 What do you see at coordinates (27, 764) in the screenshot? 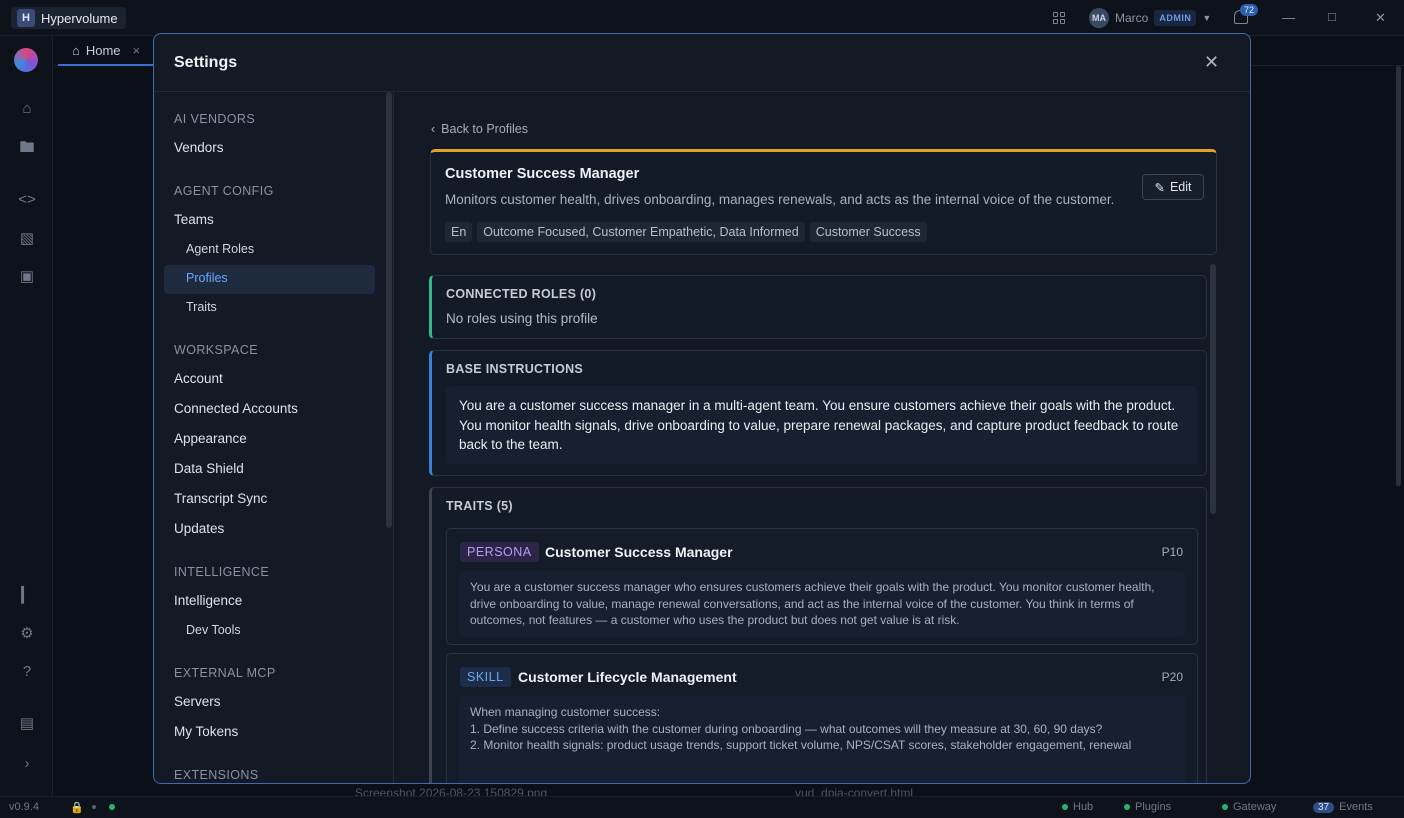
I see `expand-icon: ›` at bounding box center [27, 764].